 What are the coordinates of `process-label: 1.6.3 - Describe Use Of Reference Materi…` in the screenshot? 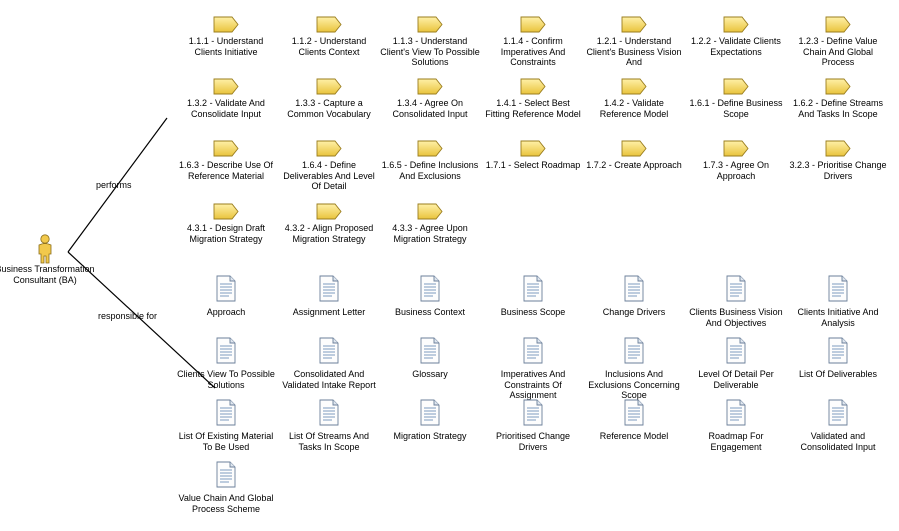 It's located at (226, 170).